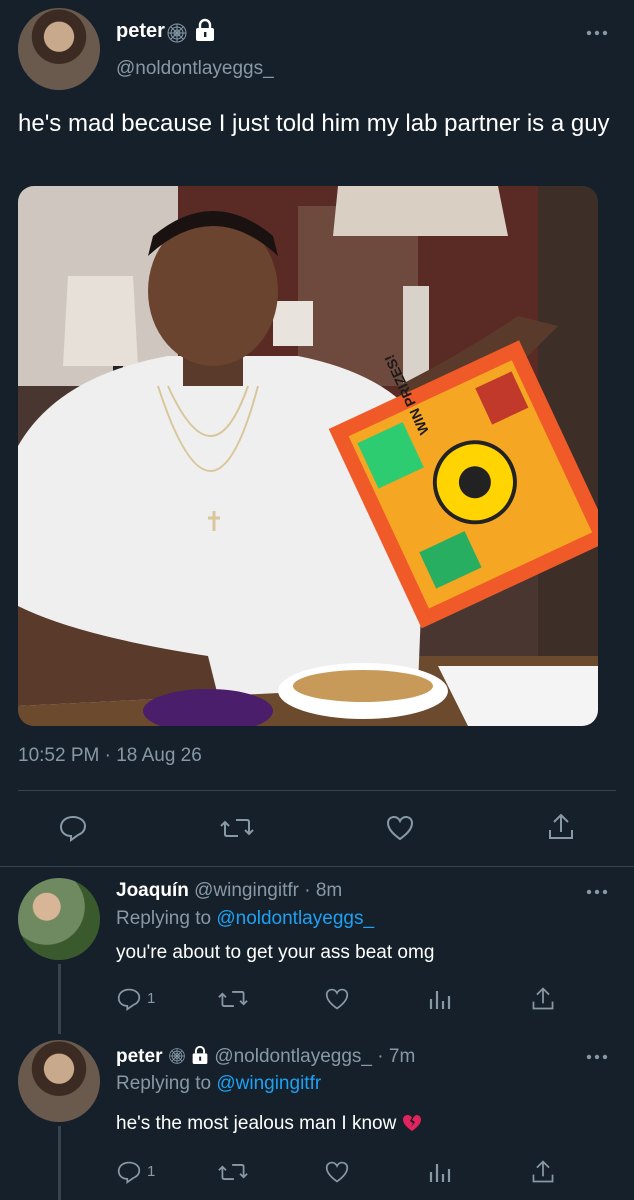  I want to click on main-tweet-display-name: peter, so click(140, 31).